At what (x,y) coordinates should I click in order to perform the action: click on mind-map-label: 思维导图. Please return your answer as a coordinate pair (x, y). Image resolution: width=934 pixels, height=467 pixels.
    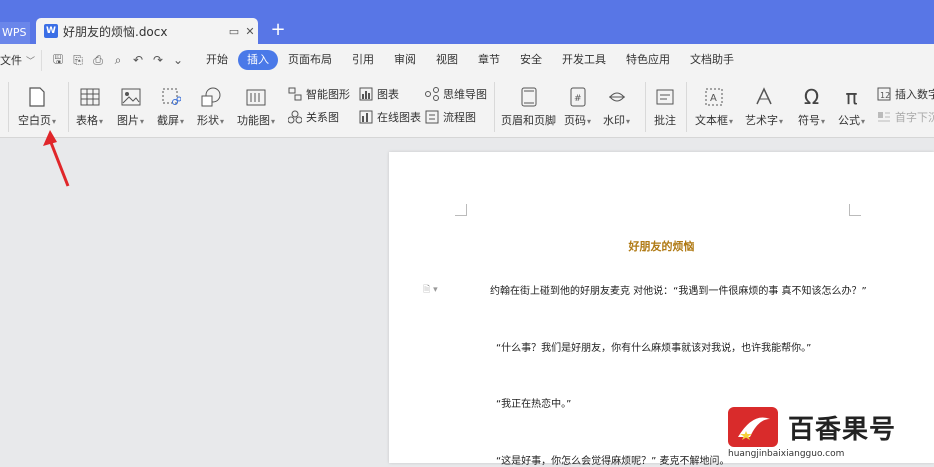
    Looking at the image, I should click on (465, 94).